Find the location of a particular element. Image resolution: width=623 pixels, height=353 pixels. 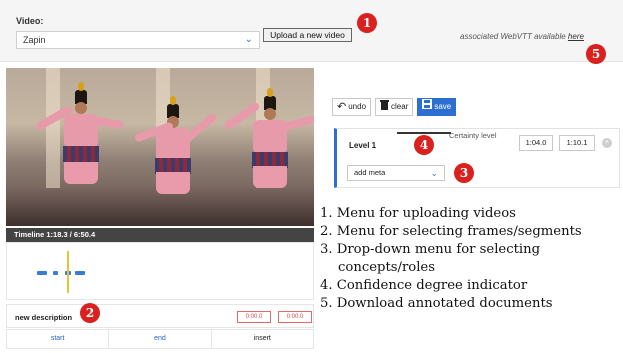

clear-label: clear is located at coordinates (400, 106).